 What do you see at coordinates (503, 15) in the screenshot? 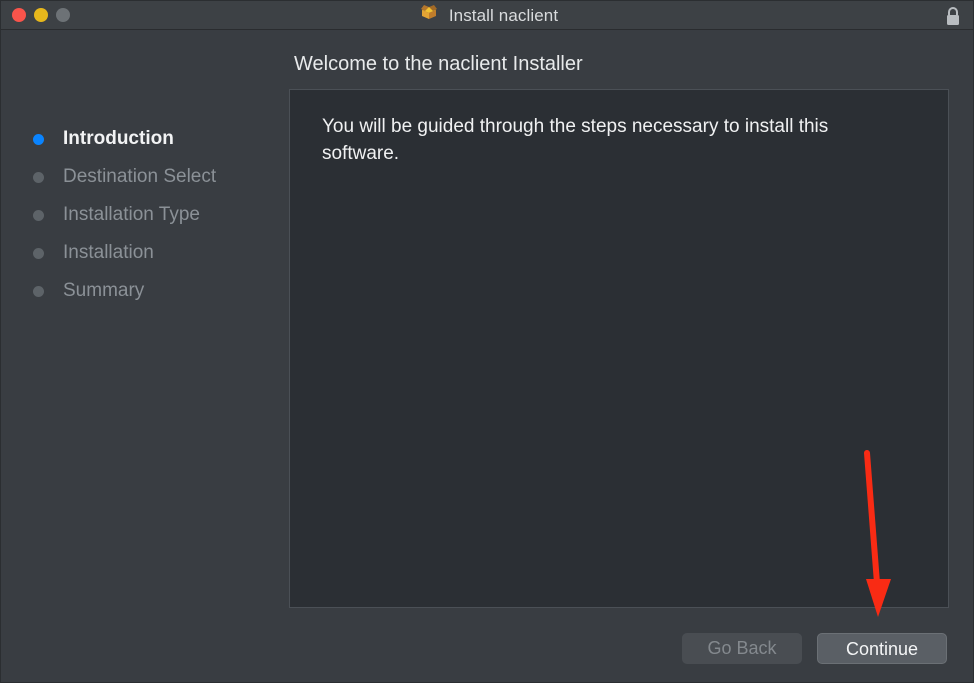
I see `window-title: Install naclient` at bounding box center [503, 15].